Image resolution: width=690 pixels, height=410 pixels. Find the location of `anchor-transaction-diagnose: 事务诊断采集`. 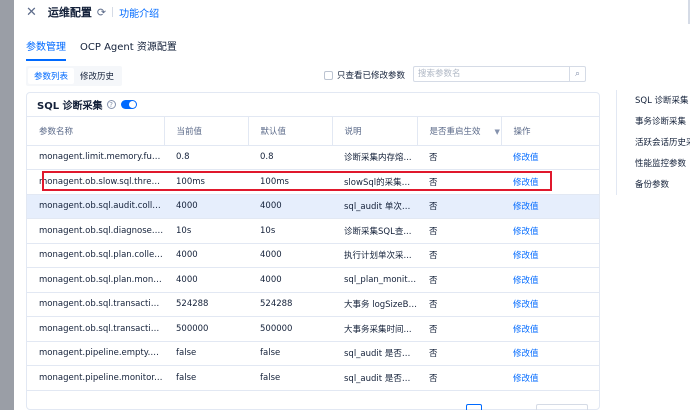

anchor-transaction-diagnose: 事务诊断采集 is located at coordinates (653, 121).